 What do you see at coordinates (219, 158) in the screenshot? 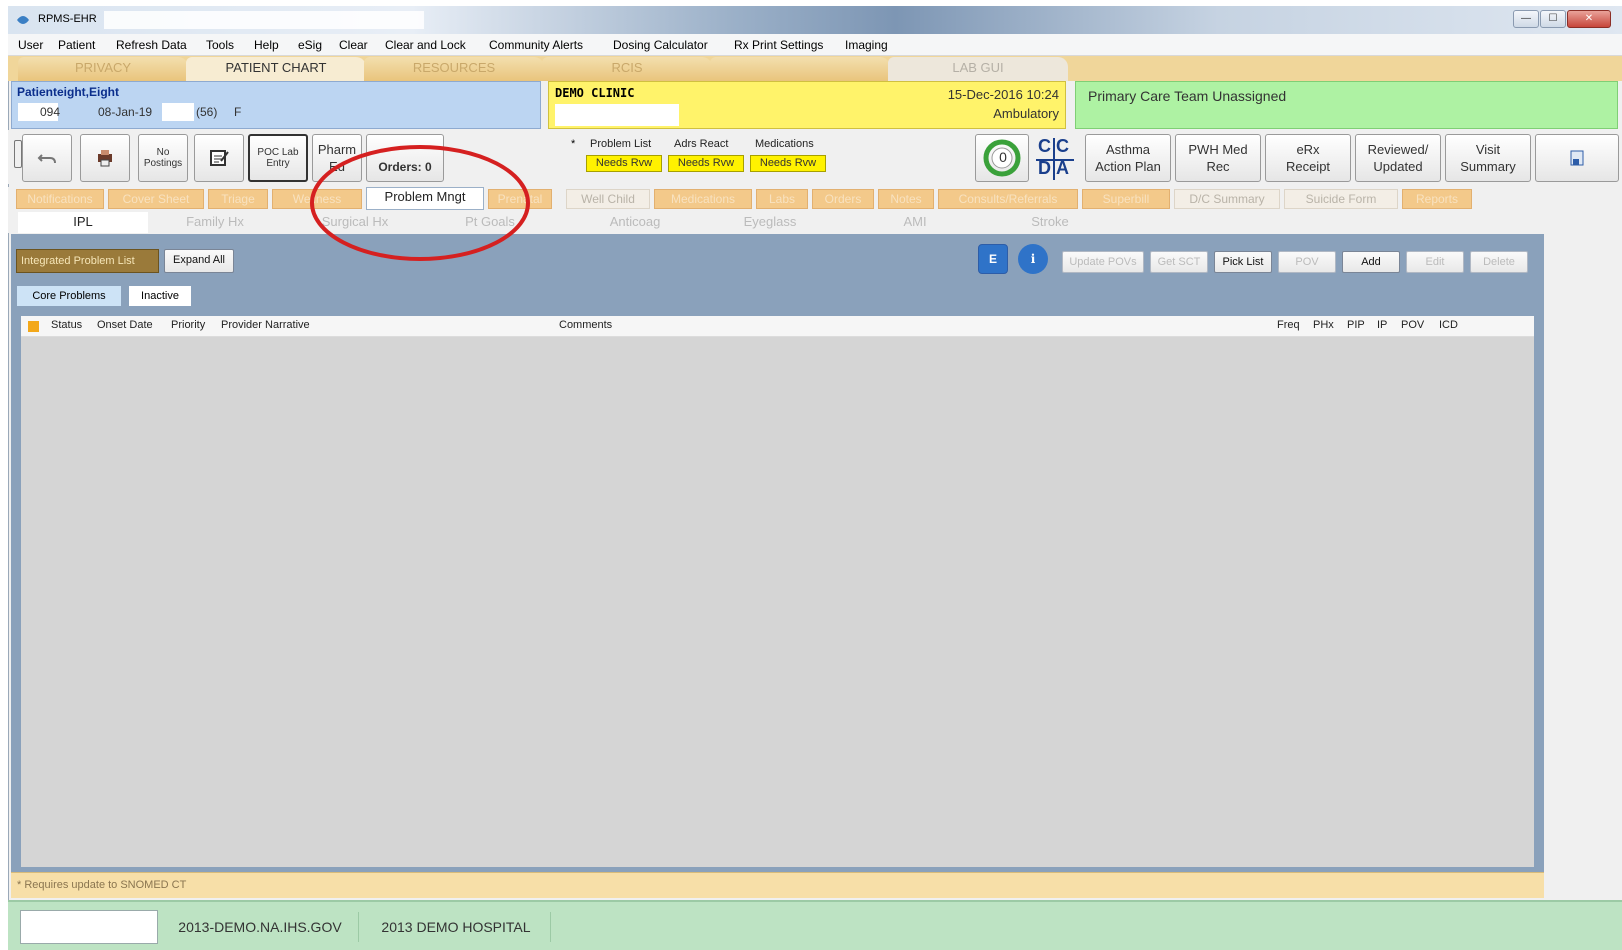
I see `notes-button` at bounding box center [219, 158].